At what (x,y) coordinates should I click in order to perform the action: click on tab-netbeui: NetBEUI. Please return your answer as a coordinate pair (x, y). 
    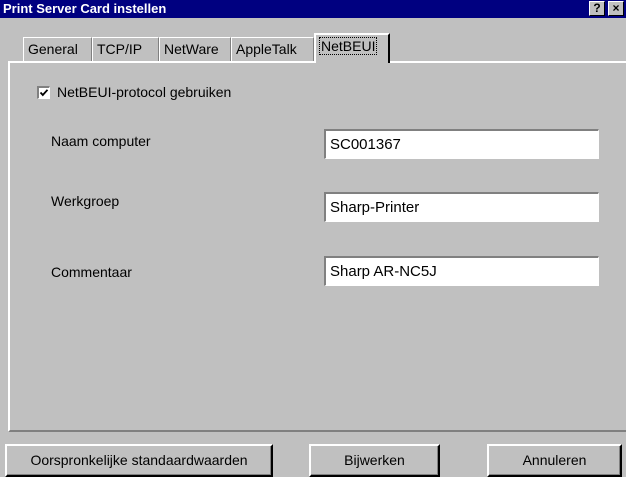
    Looking at the image, I should click on (352, 48).